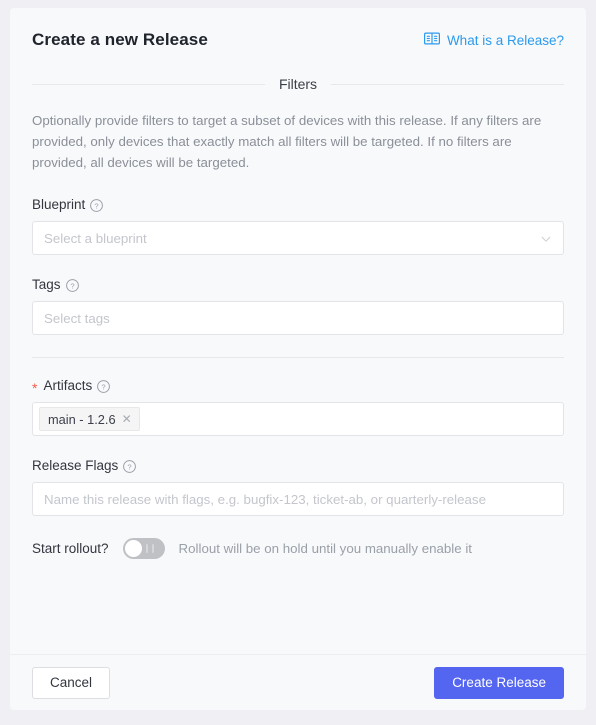  What do you see at coordinates (127, 419) in the screenshot?
I see `close-icon: ✕` at bounding box center [127, 419].